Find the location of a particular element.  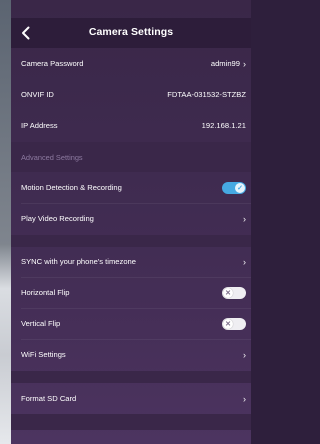

section-header-advanced: Advanced Settings is located at coordinates (52, 157).